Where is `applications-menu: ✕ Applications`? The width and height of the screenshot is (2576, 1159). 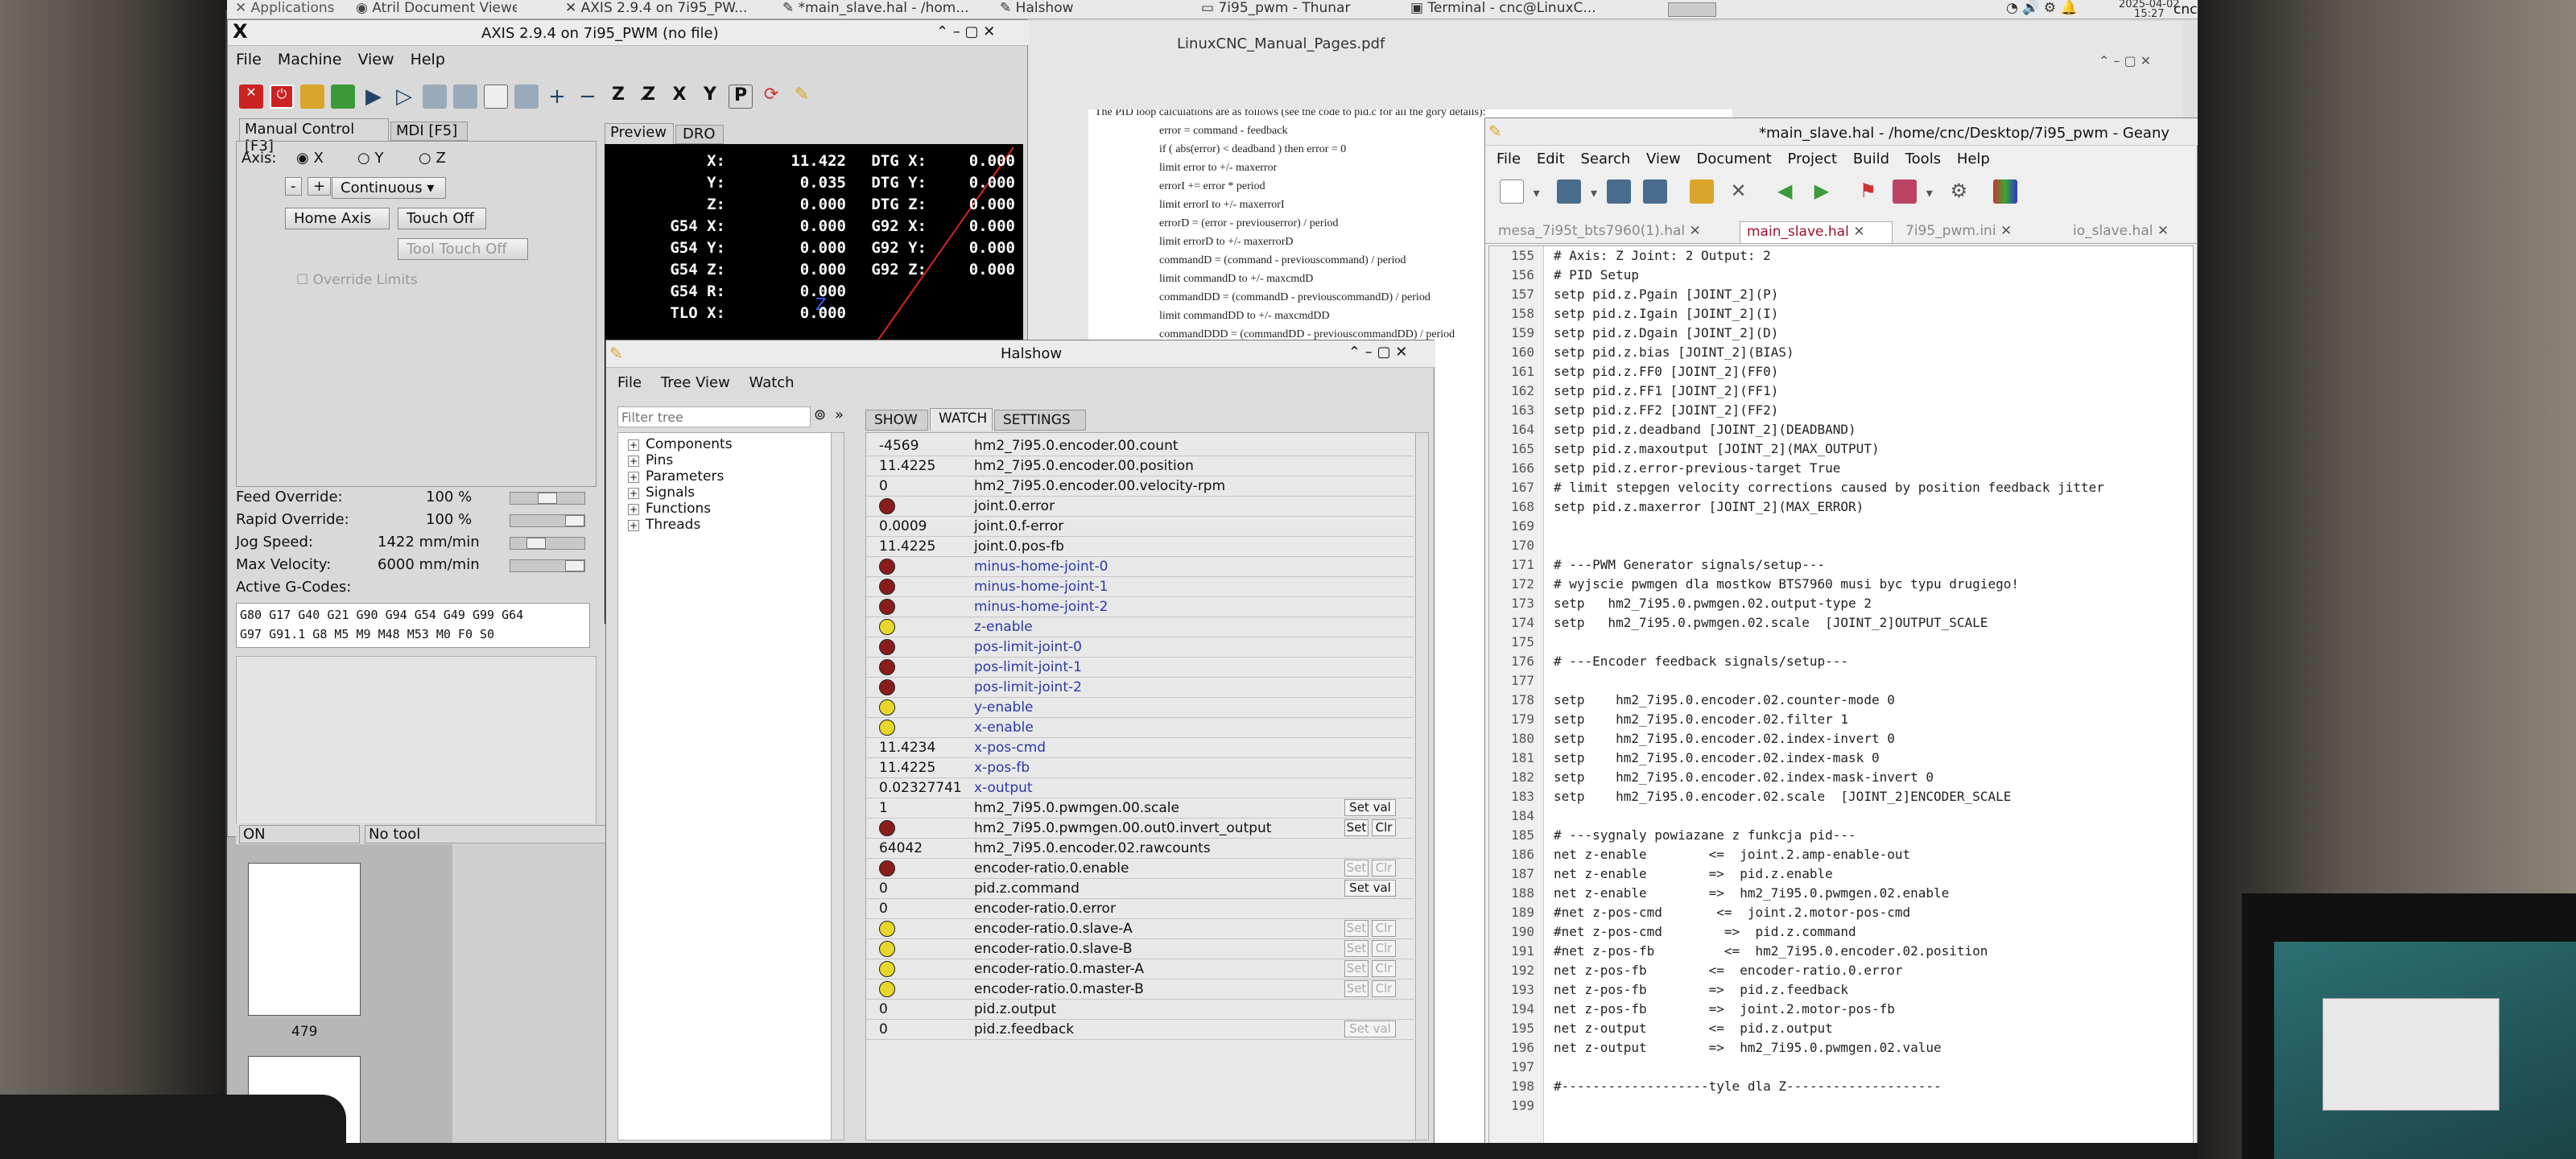 applications-menu: ✕ Applications is located at coordinates (285, 8).